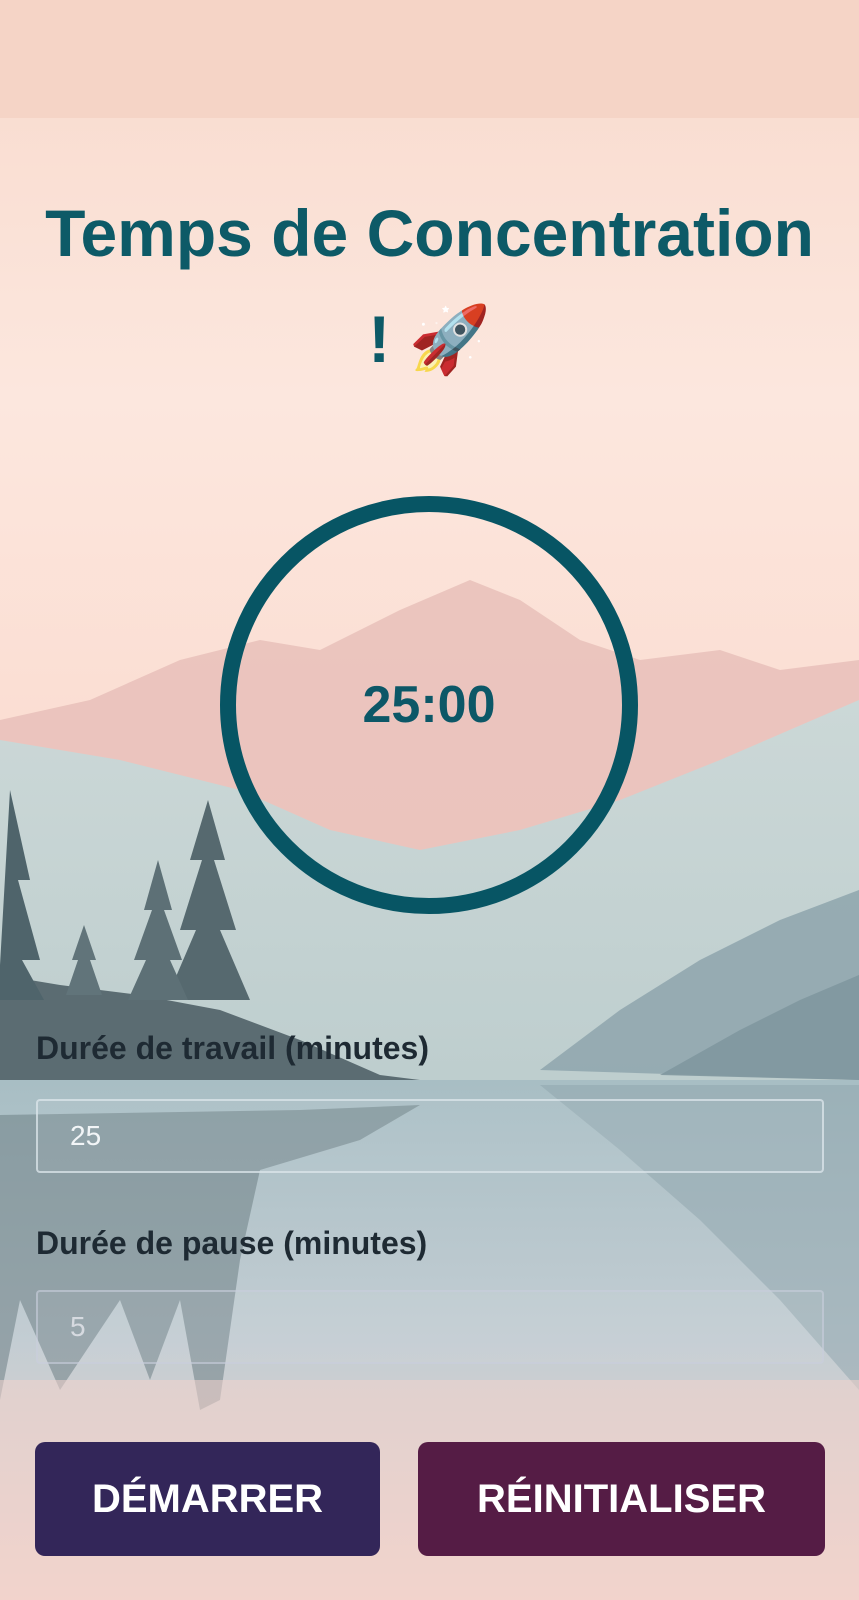 This screenshot has height=1600, width=859. I want to click on start-button: DÉMARRER, so click(207, 1499).